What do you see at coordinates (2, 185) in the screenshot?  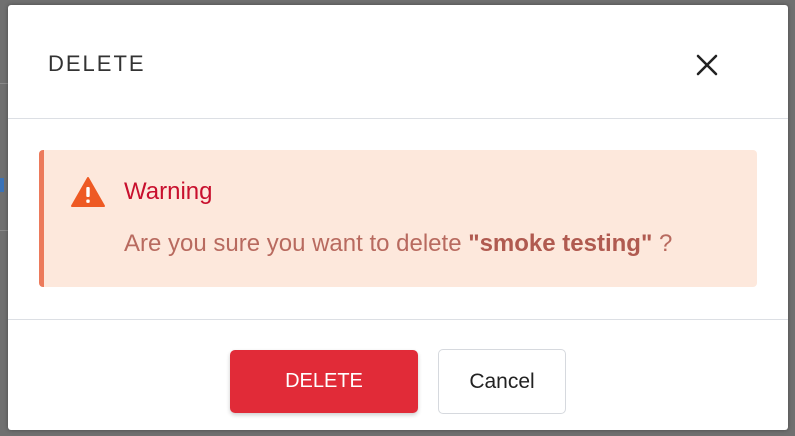 I see `backdrop-fragment` at bounding box center [2, 185].